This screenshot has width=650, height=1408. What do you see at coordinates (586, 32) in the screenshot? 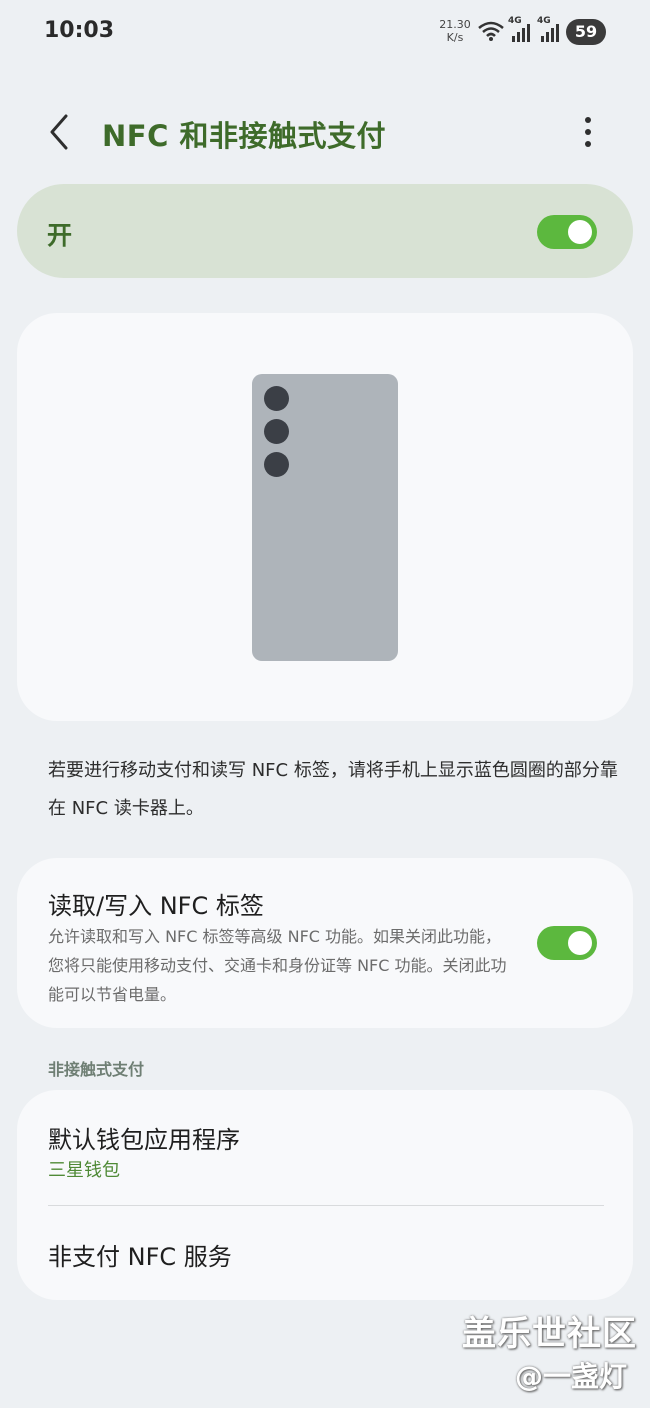
I see `battery-icon: 59` at bounding box center [586, 32].